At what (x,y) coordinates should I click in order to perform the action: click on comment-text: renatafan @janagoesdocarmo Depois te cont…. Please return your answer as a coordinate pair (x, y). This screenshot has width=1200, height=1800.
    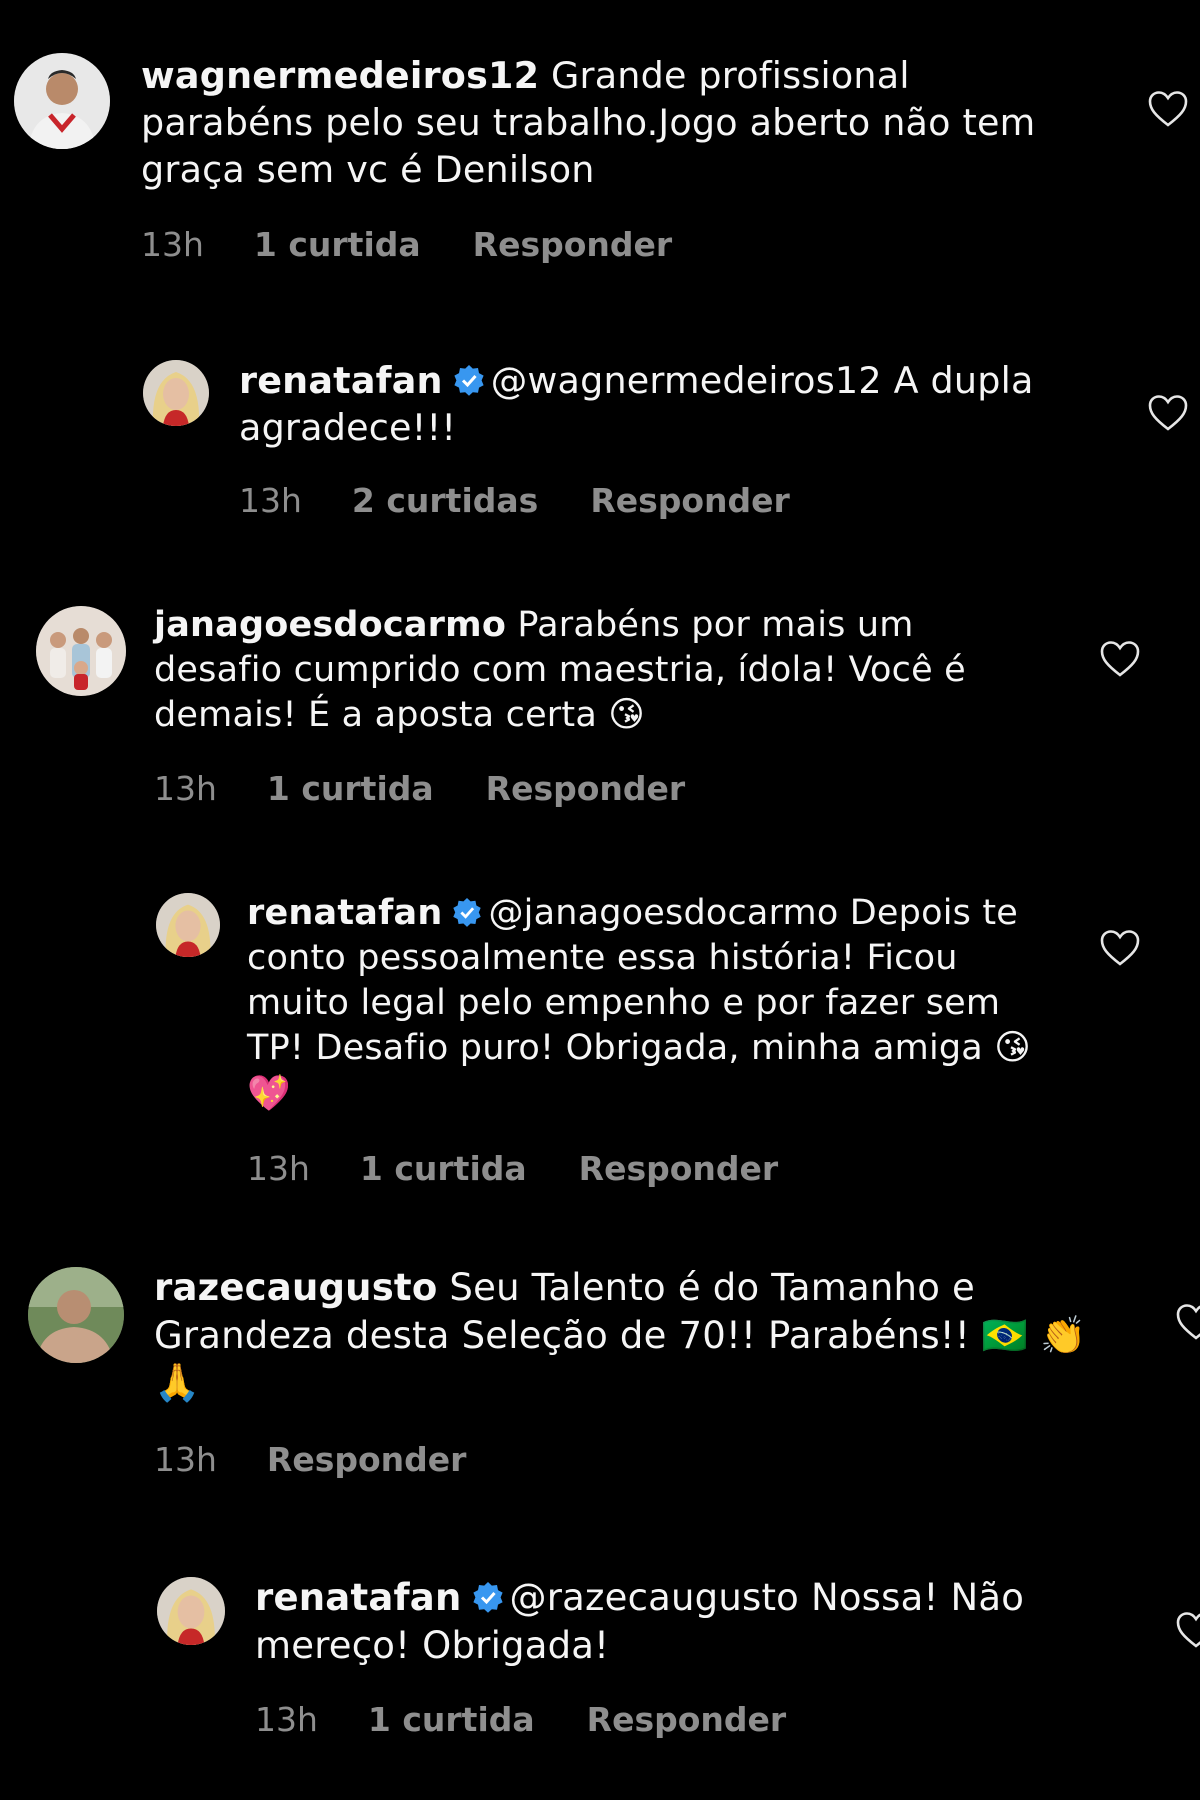
    Looking at the image, I should click on (647, 1004).